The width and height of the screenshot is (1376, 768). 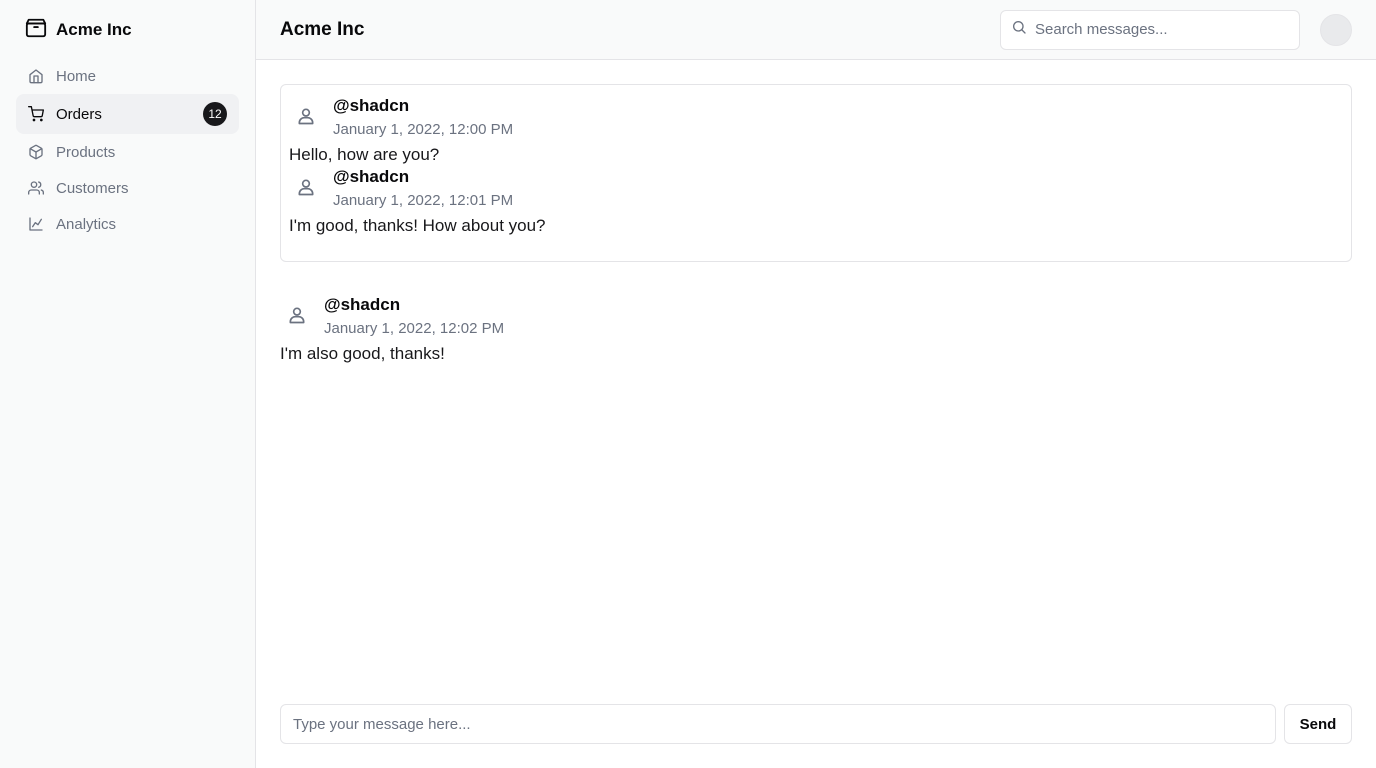 What do you see at coordinates (423, 129) in the screenshot?
I see `message-timestamp: January 1, 2022, 12:00 PM` at bounding box center [423, 129].